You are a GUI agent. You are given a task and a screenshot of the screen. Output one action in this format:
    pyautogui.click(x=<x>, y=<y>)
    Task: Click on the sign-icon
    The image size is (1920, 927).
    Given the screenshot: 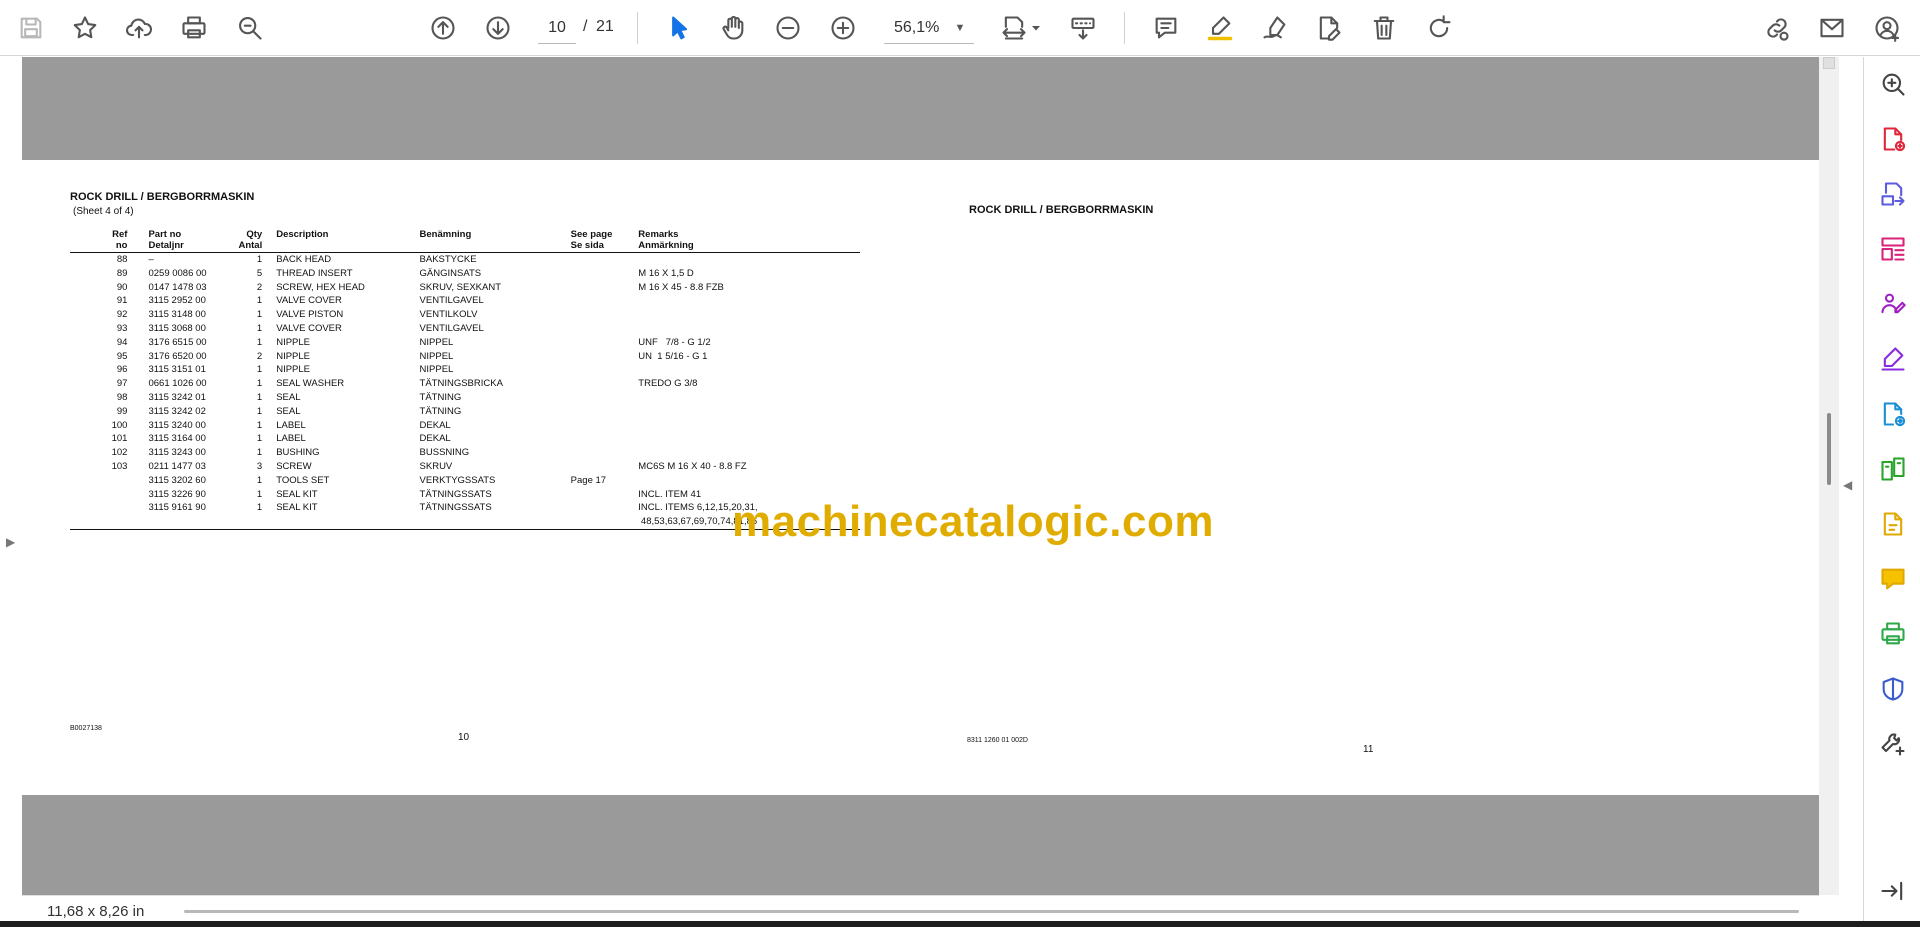 What is the action you would take?
    pyautogui.click(x=1275, y=28)
    